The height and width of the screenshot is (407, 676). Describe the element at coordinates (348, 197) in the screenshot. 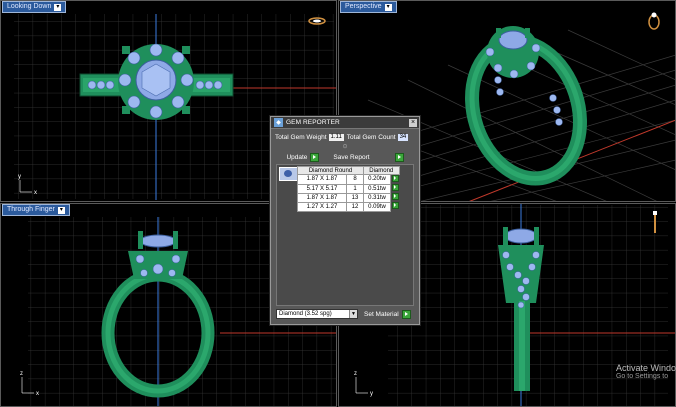

I see `table-row: 1.87 X 1.87 13 0.31tw` at that location.